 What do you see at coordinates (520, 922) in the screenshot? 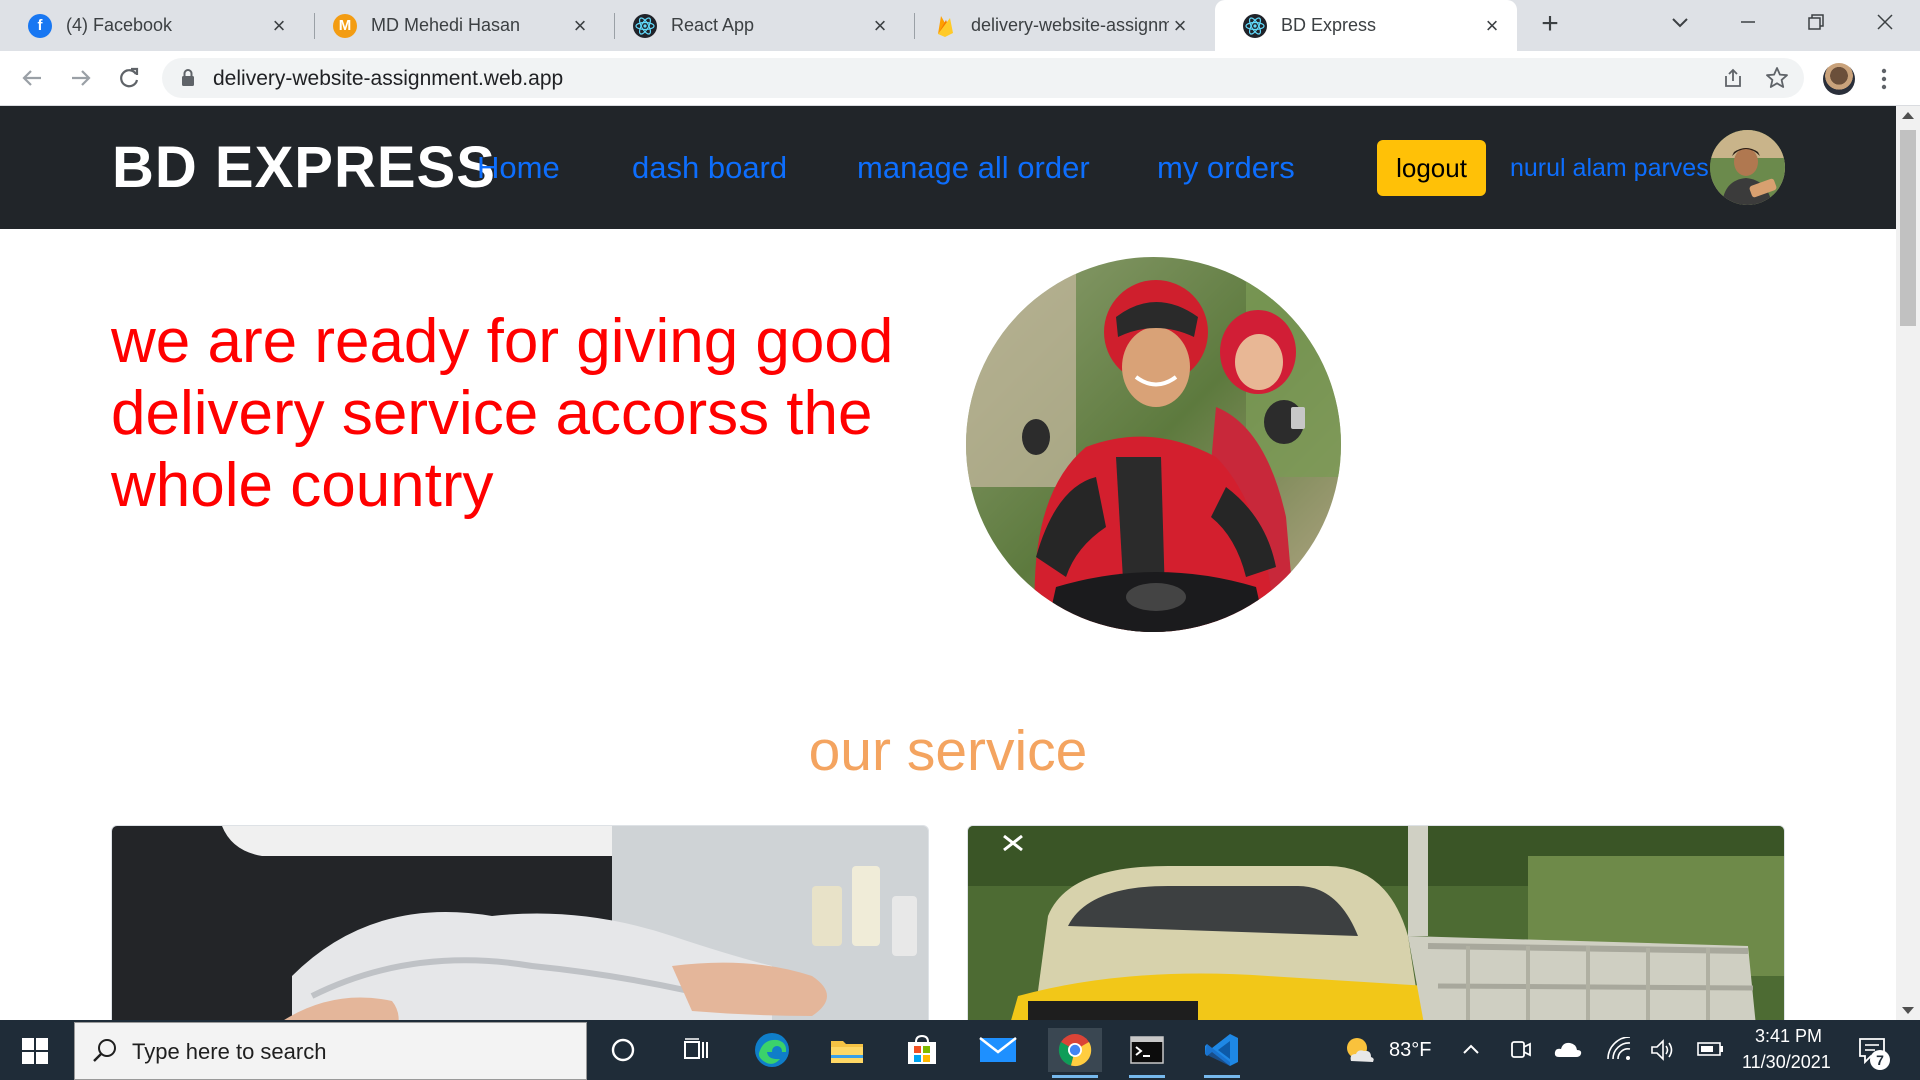
I see `service-card-image-shoes` at bounding box center [520, 922].